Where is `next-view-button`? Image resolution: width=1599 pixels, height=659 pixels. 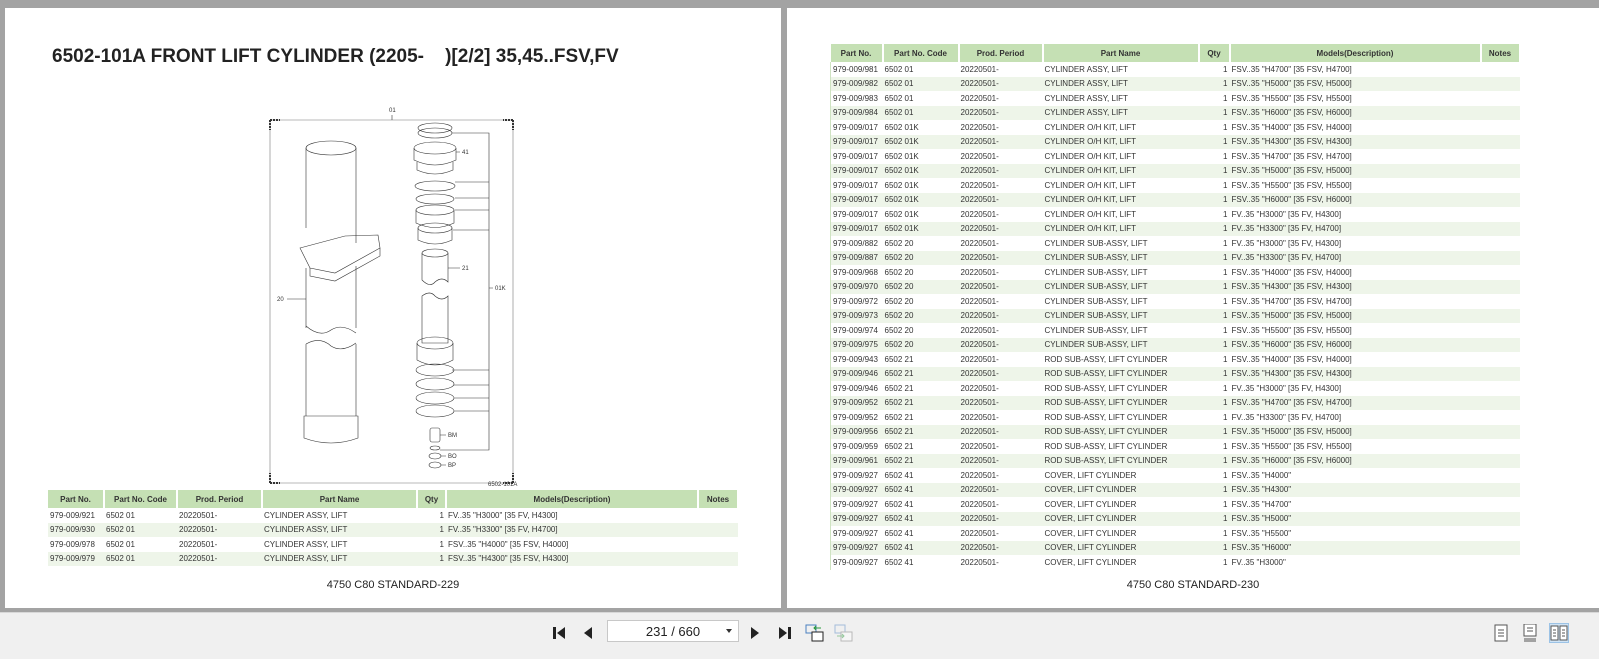 next-view-button is located at coordinates (844, 633).